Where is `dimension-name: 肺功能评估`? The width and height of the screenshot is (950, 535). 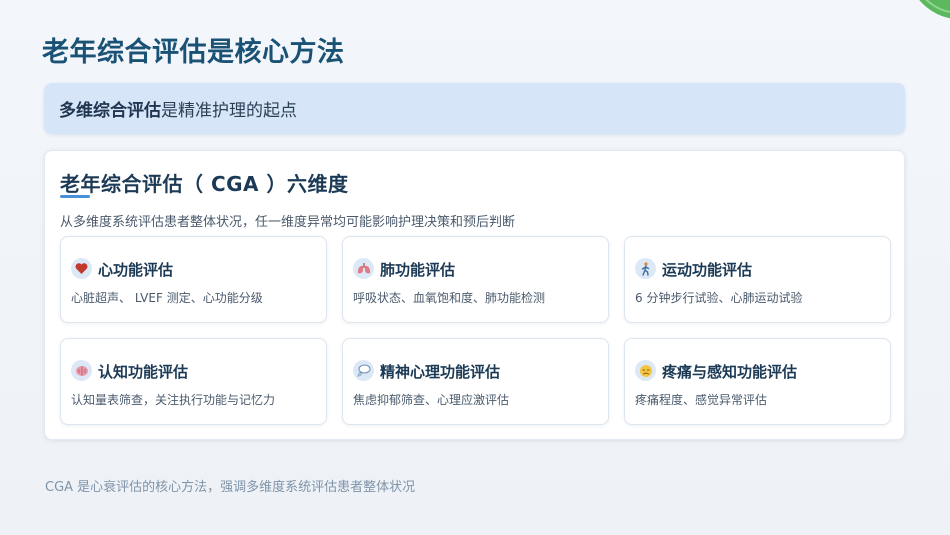
dimension-name: 肺功能评估 is located at coordinates (418, 270).